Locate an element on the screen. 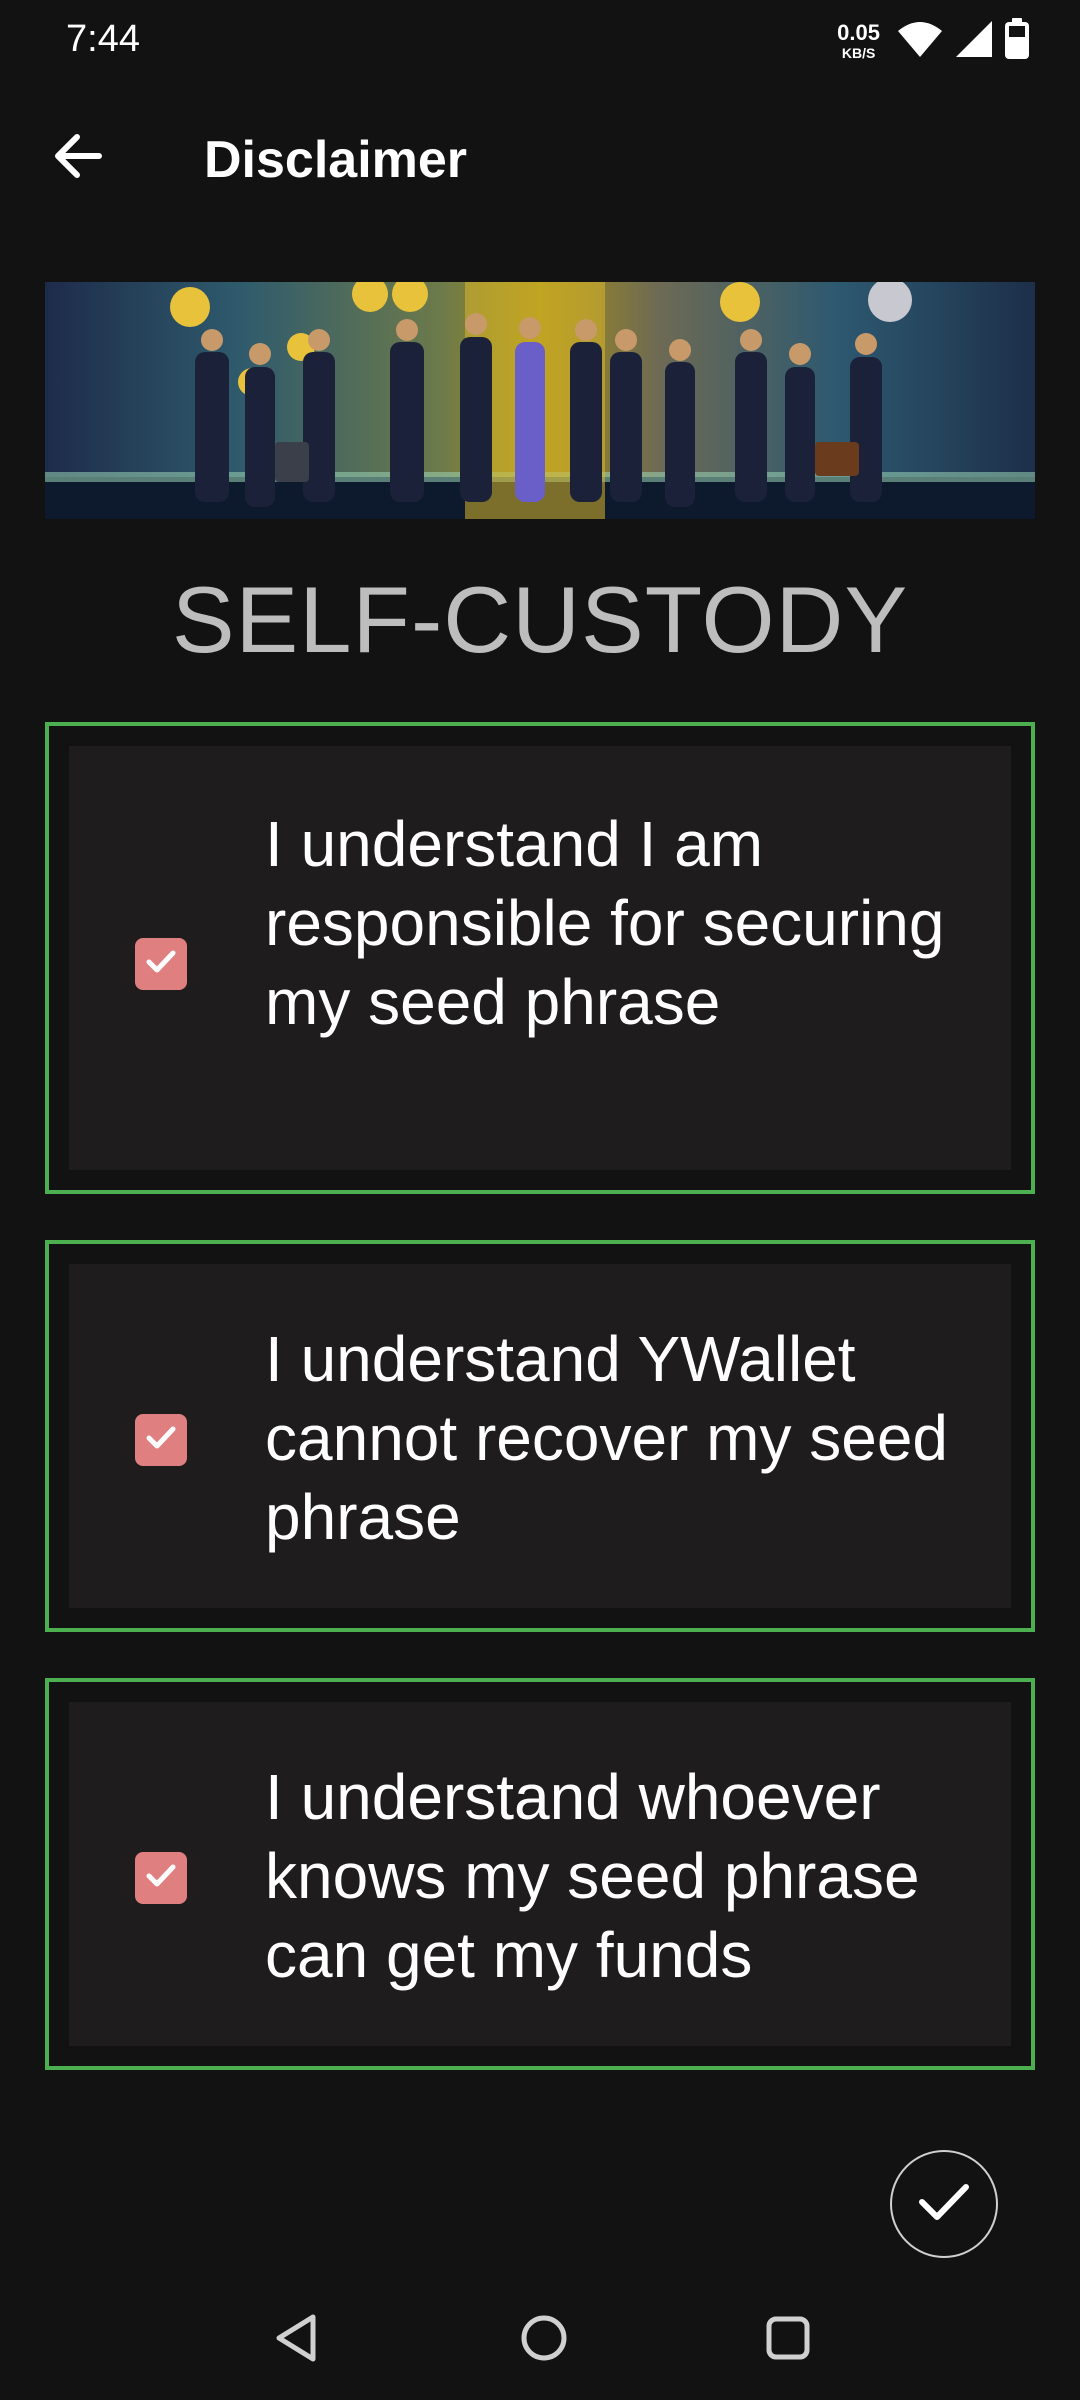 This screenshot has width=1080, height=2400. status-bar: 7:44 0.05 KB/S is located at coordinates (540, 40).